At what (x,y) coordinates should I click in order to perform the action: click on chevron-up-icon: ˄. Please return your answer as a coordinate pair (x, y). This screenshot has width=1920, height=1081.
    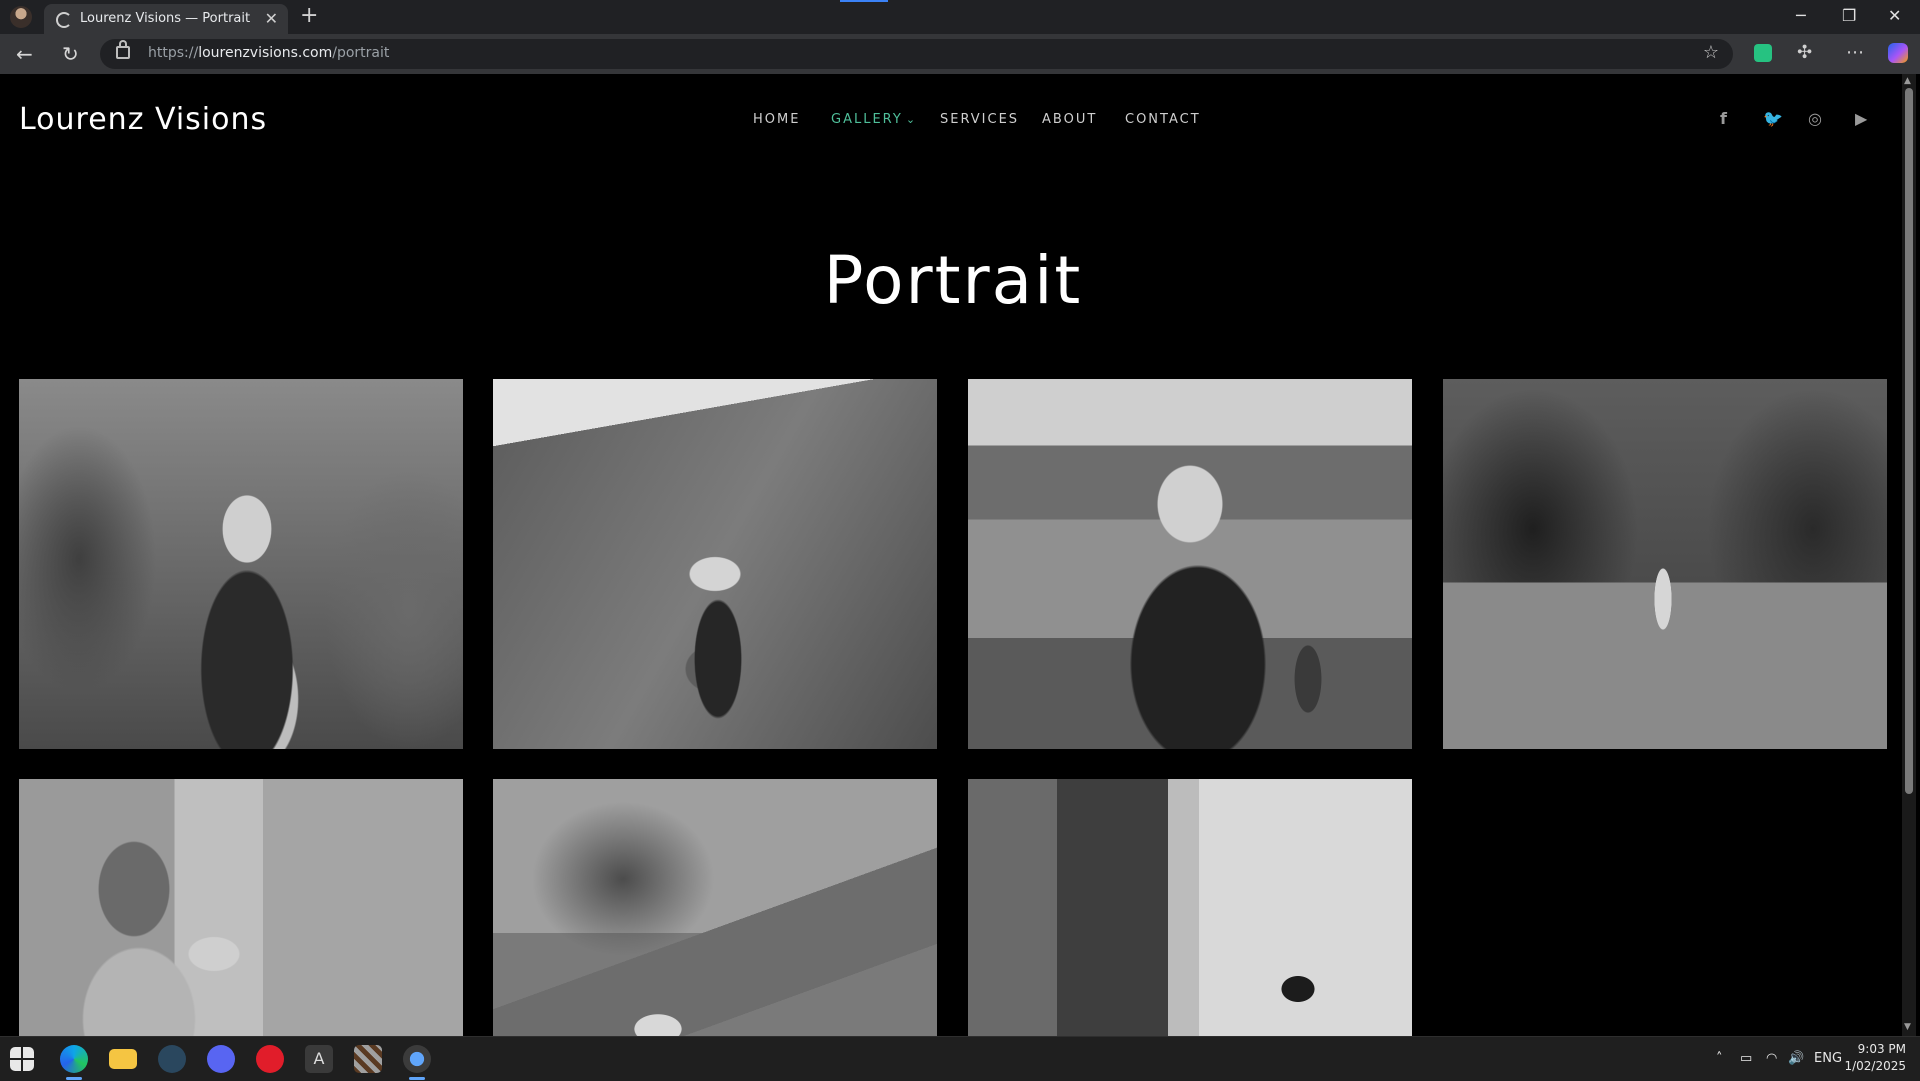
    Looking at the image, I should click on (1719, 1058).